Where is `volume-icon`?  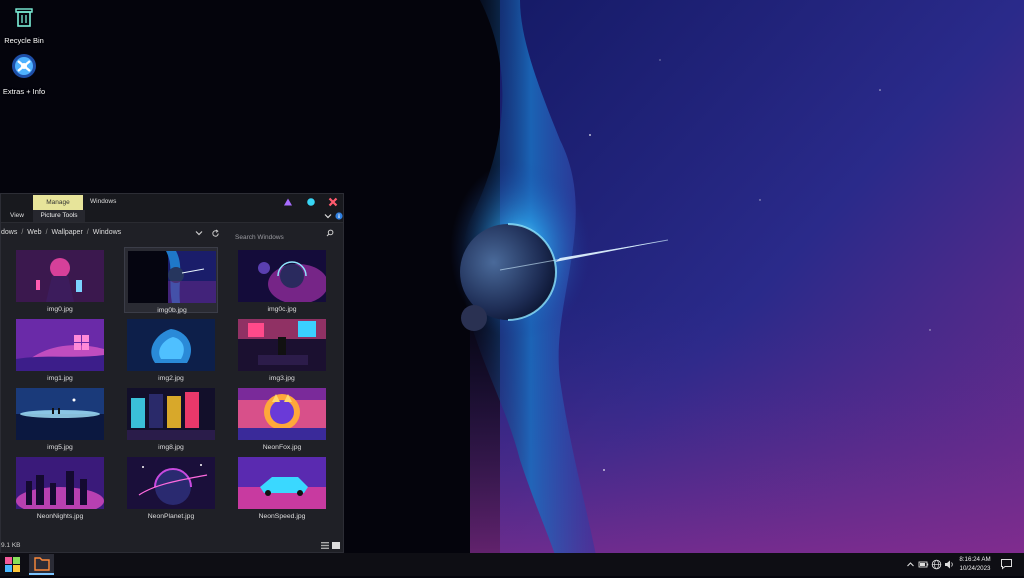 volume-icon is located at coordinates (949, 564).